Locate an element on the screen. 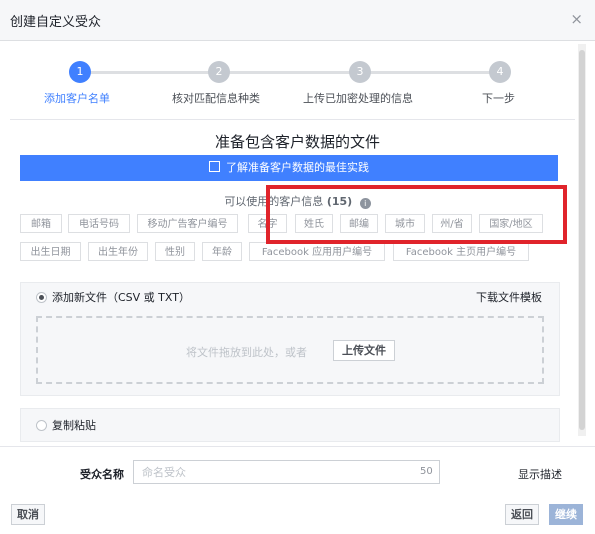 This screenshot has width=595, height=534. external-link-icon is located at coordinates (214, 166).